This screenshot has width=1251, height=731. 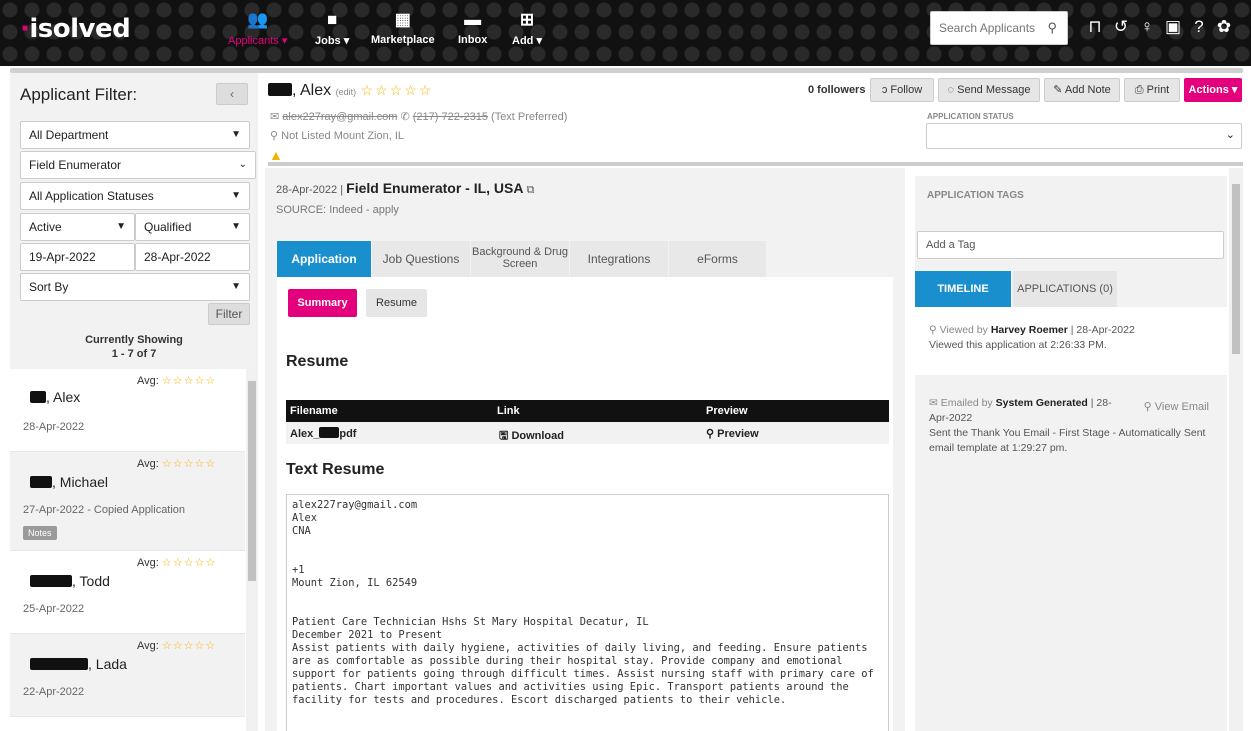 I want to click on nav-applicants: 👥 Applicants ▾, so click(x=257, y=28).